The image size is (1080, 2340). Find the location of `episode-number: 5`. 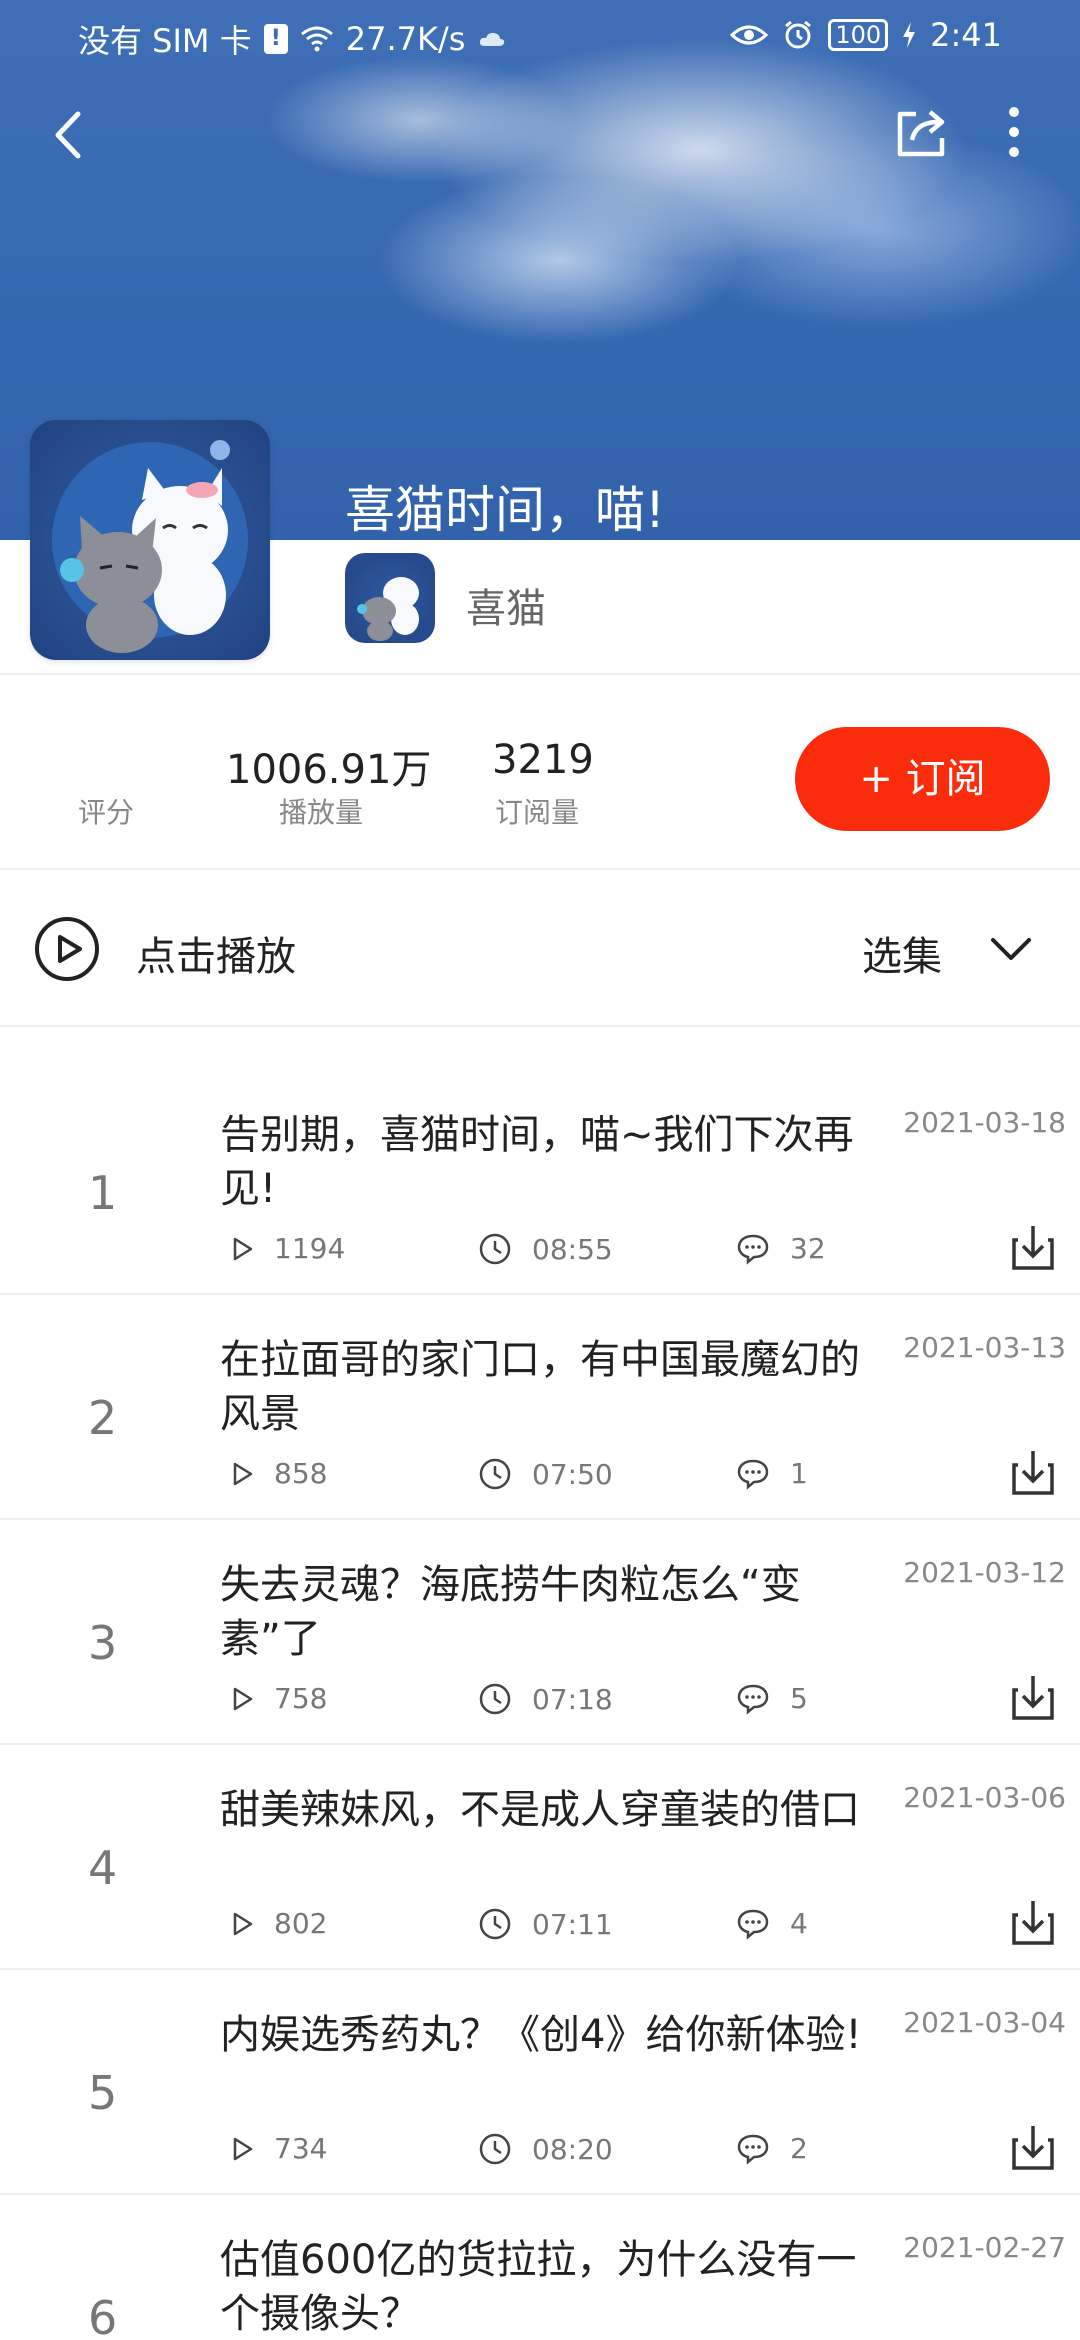

episode-number: 5 is located at coordinates (103, 2093).